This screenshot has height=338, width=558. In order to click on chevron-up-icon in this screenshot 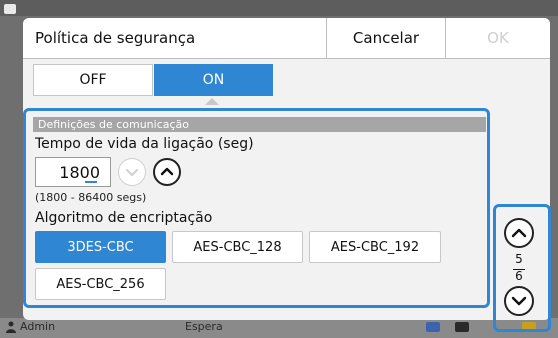, I will do `click(167, 171)`.